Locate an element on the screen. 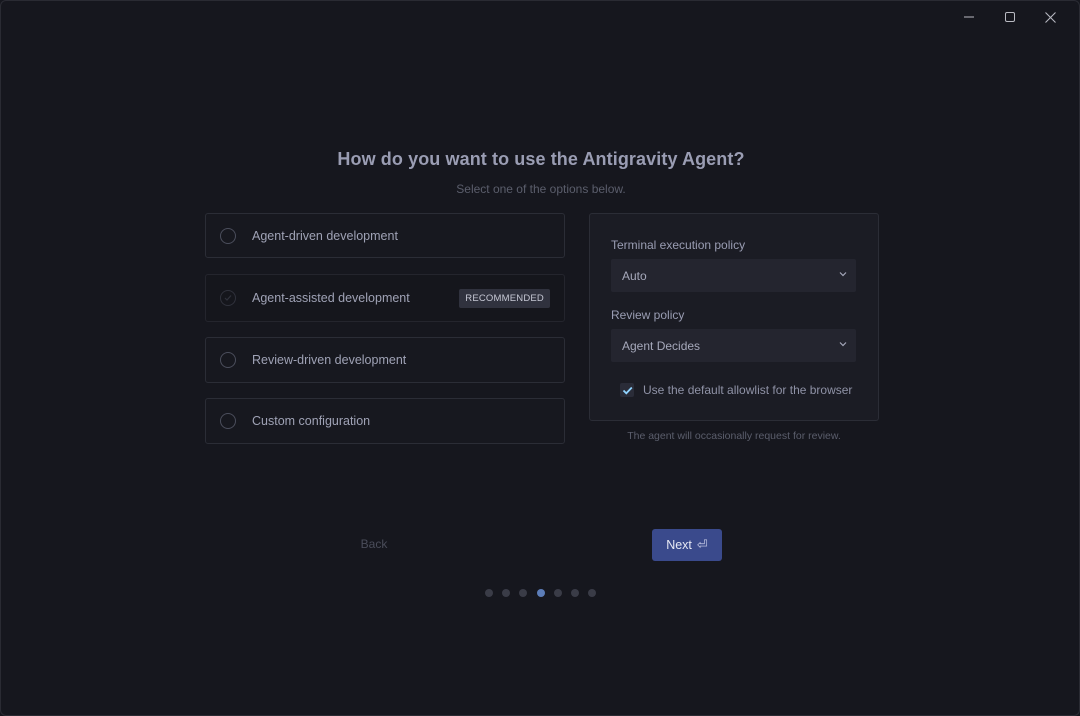 Image resolution: width=1080 pixels, height=716 pixels. option-review-driven: Review-driven development is located at coordinates (385, 360).